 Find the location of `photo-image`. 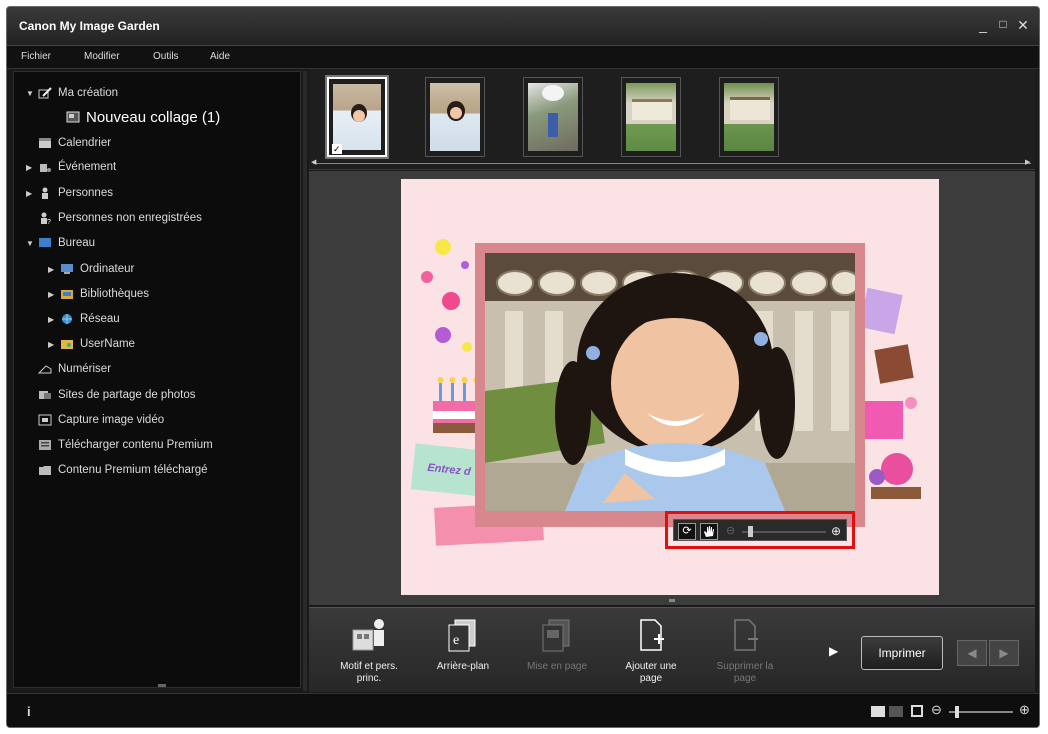

photo-image is located at coordinates (670, 382).